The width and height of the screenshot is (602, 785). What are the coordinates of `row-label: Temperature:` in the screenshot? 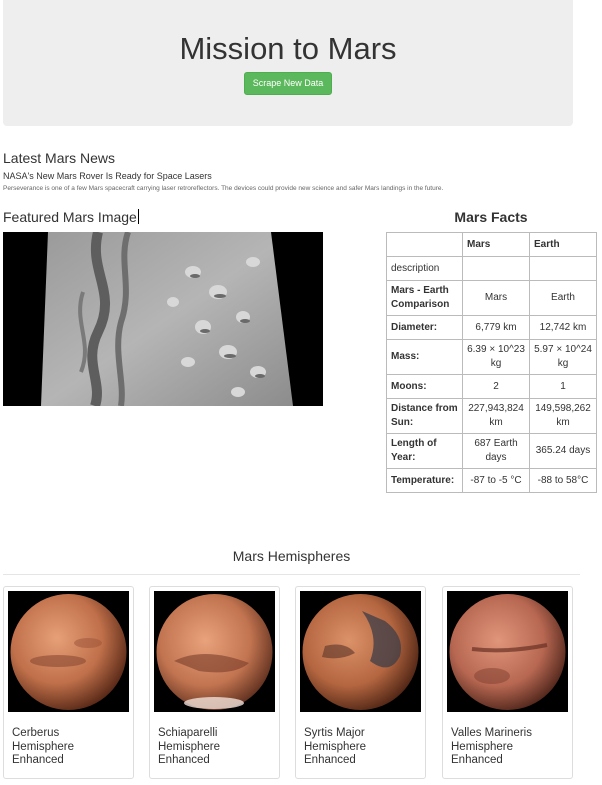 It's located at (424, 480).